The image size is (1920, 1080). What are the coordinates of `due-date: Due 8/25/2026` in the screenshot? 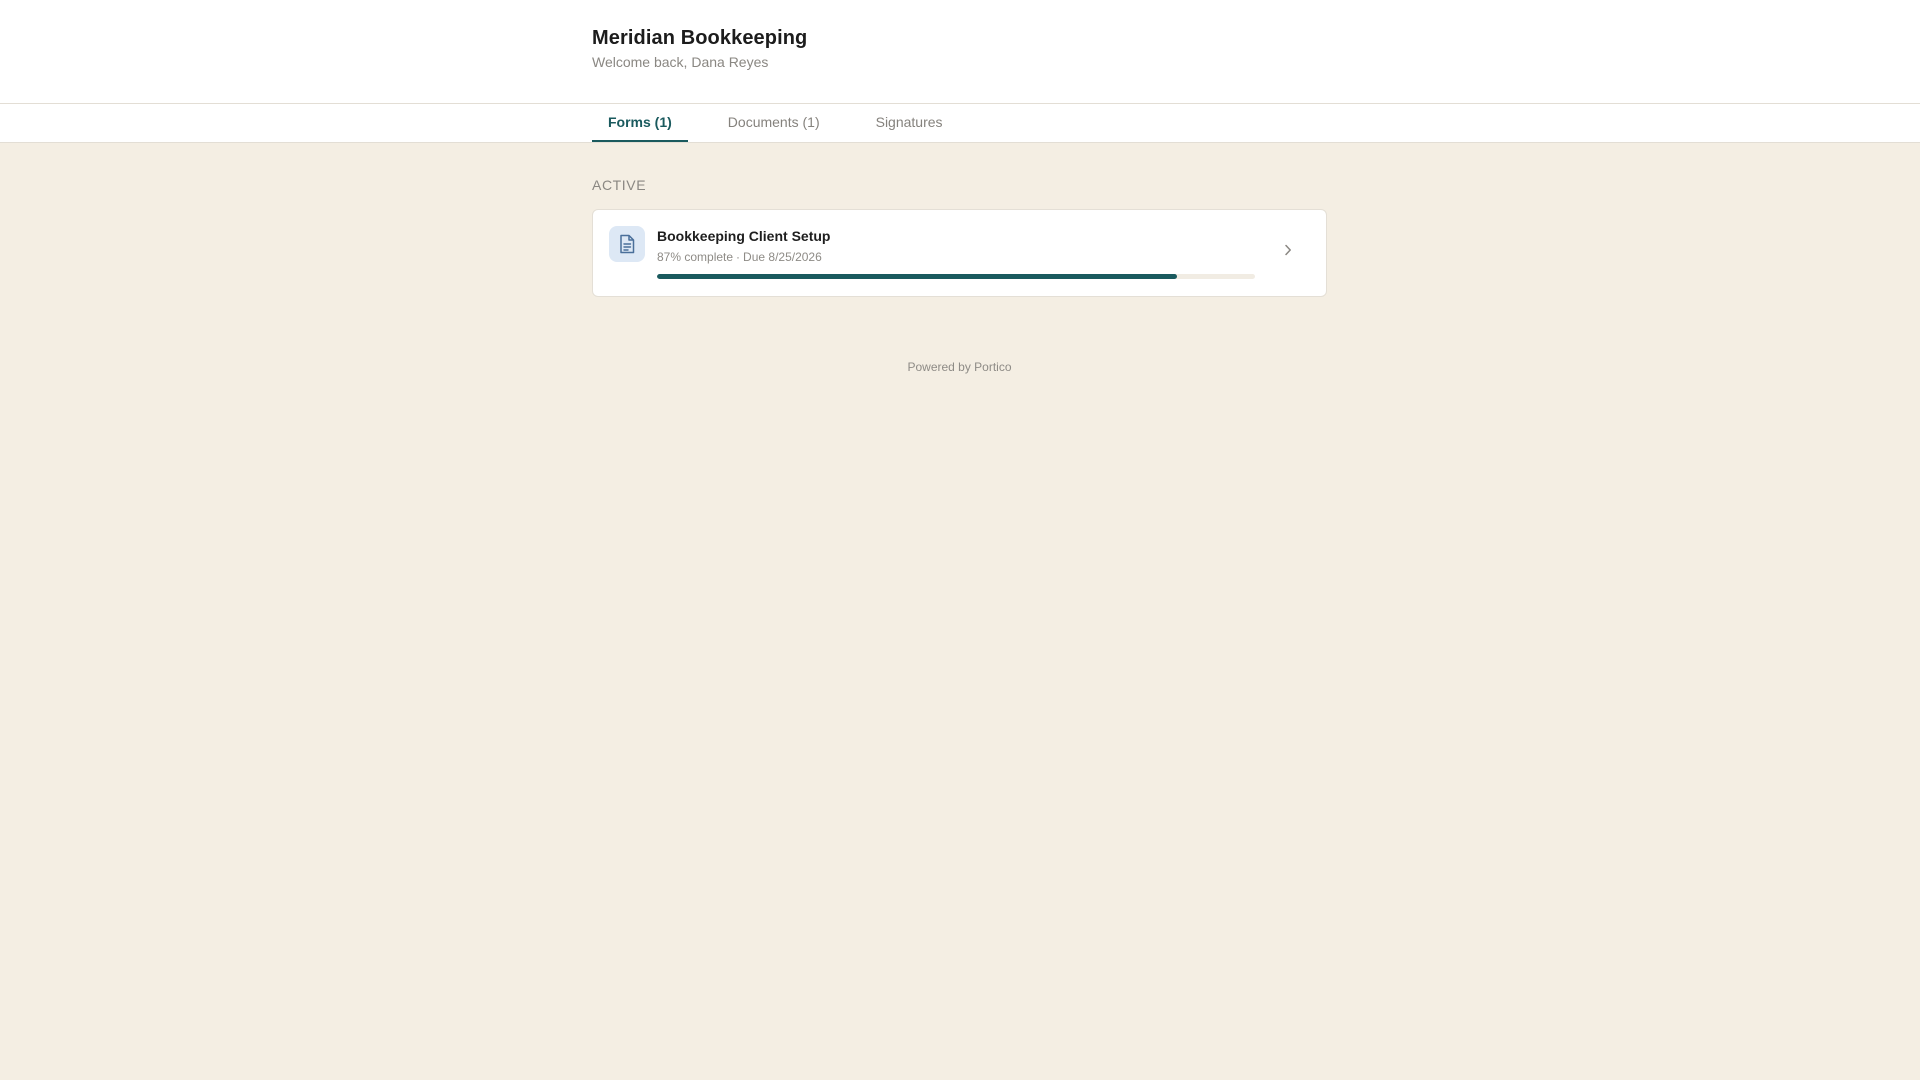 It's located at (782, 257).